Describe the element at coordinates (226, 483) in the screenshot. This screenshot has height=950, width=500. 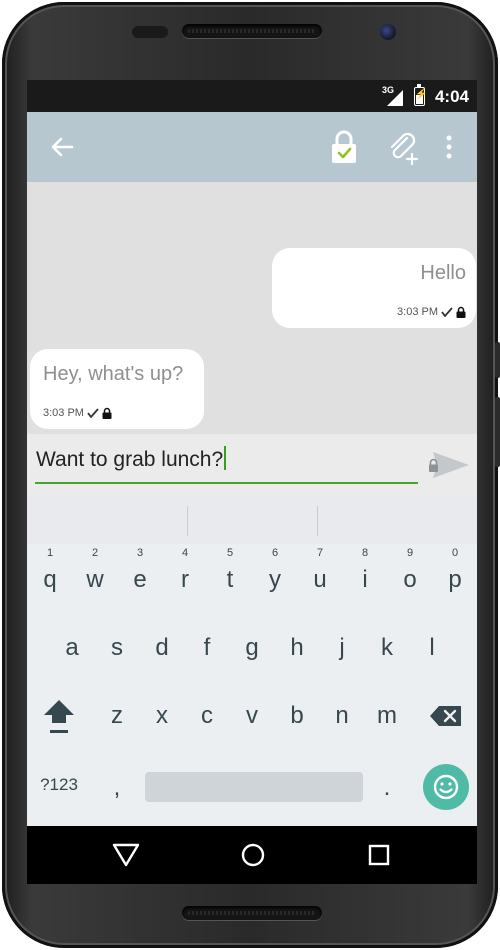
I see `input-underline` at that location.